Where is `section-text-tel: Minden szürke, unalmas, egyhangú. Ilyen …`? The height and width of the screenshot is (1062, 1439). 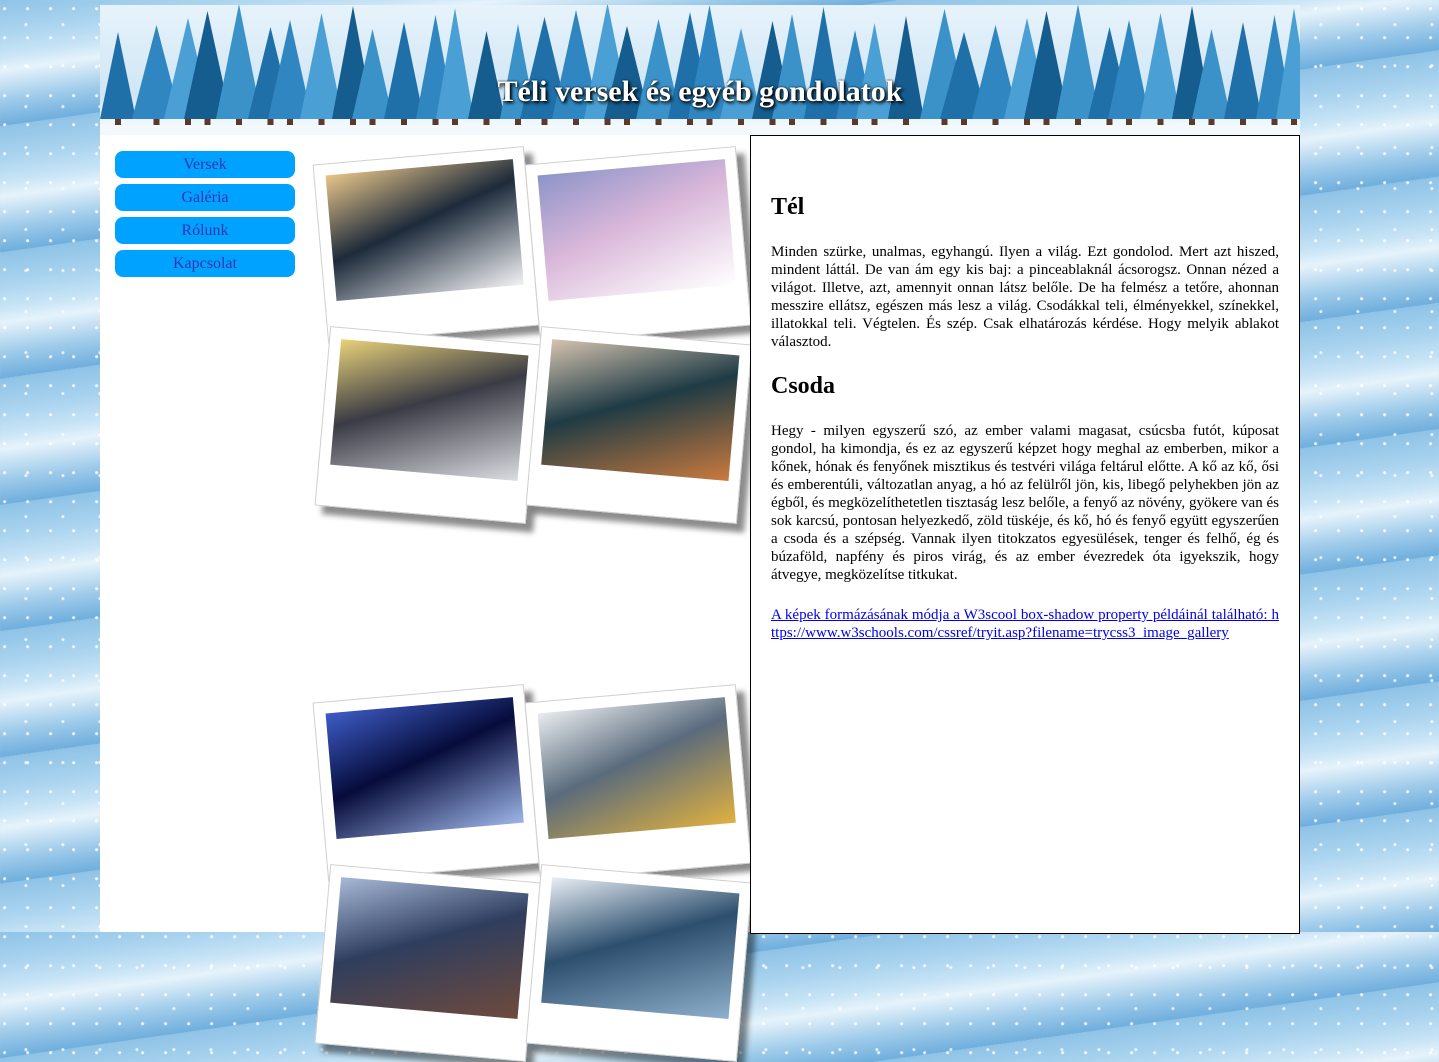 section-text-tel: Minden szürke, unalmas, egyhangú. Ilyen … is located at coordinates (1025, 297).